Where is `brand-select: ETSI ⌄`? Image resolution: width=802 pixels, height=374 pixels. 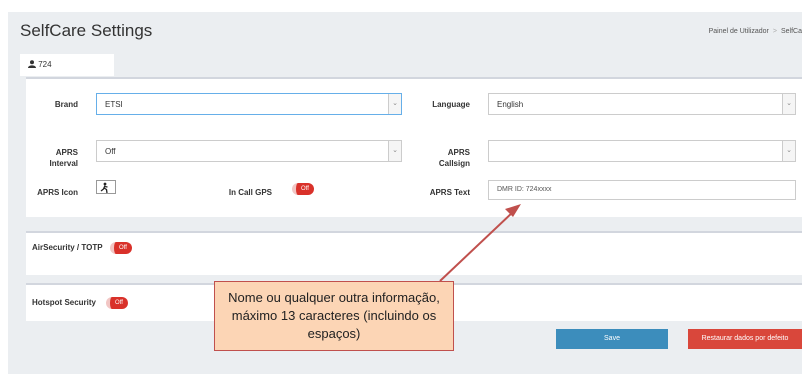
brand-select: ETSI ⌄ is located at coordinates (249, 104).